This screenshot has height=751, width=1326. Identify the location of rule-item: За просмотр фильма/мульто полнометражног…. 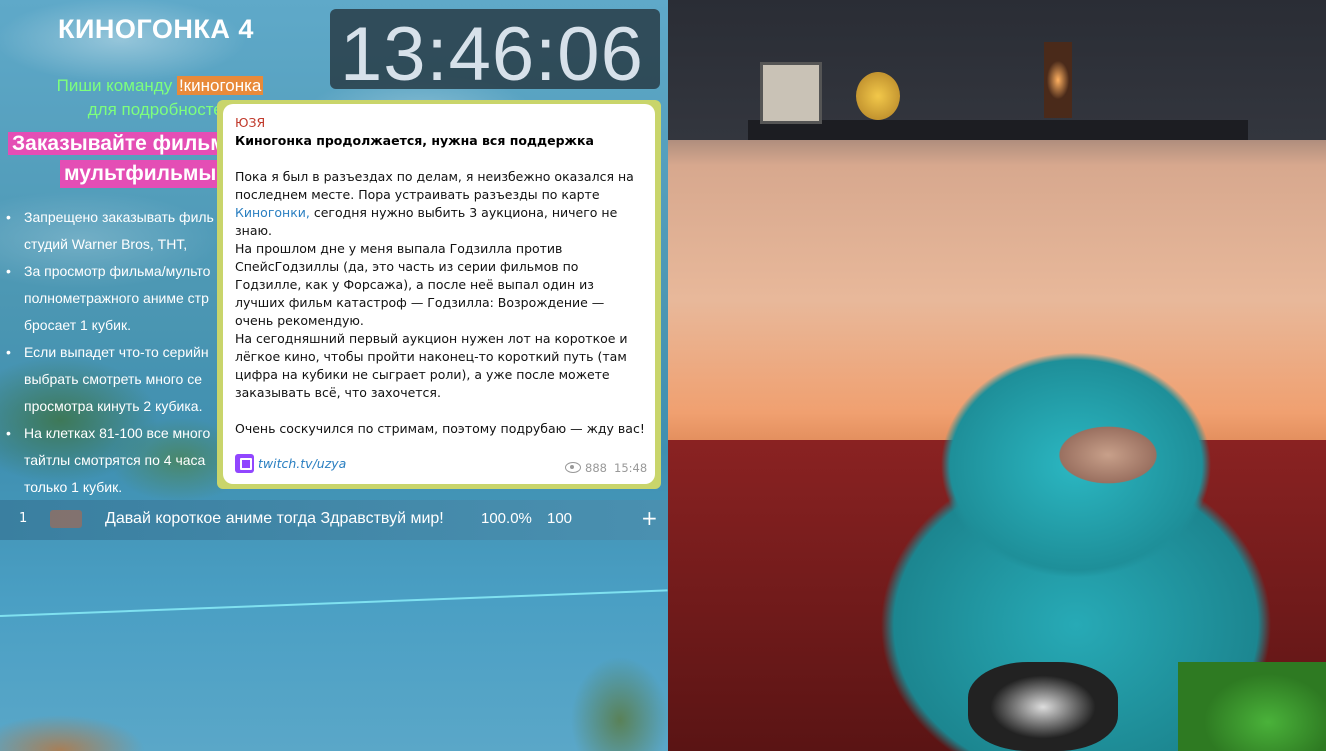
(126, 298).